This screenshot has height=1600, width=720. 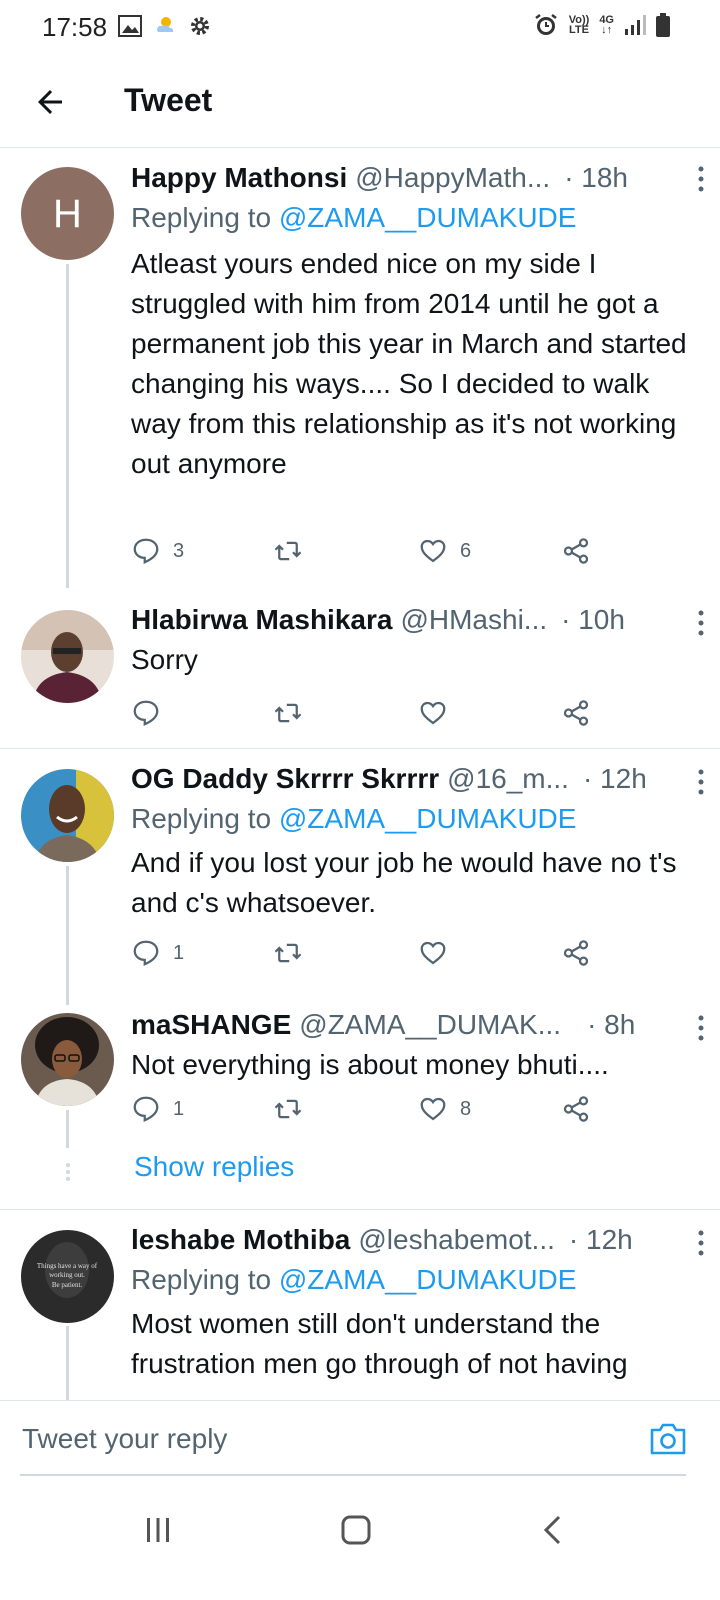 What do you see at coordinates (68, 1172) in the screenshot?
I see `collapsed-thread-icon` at bounding box center [68, 1172].